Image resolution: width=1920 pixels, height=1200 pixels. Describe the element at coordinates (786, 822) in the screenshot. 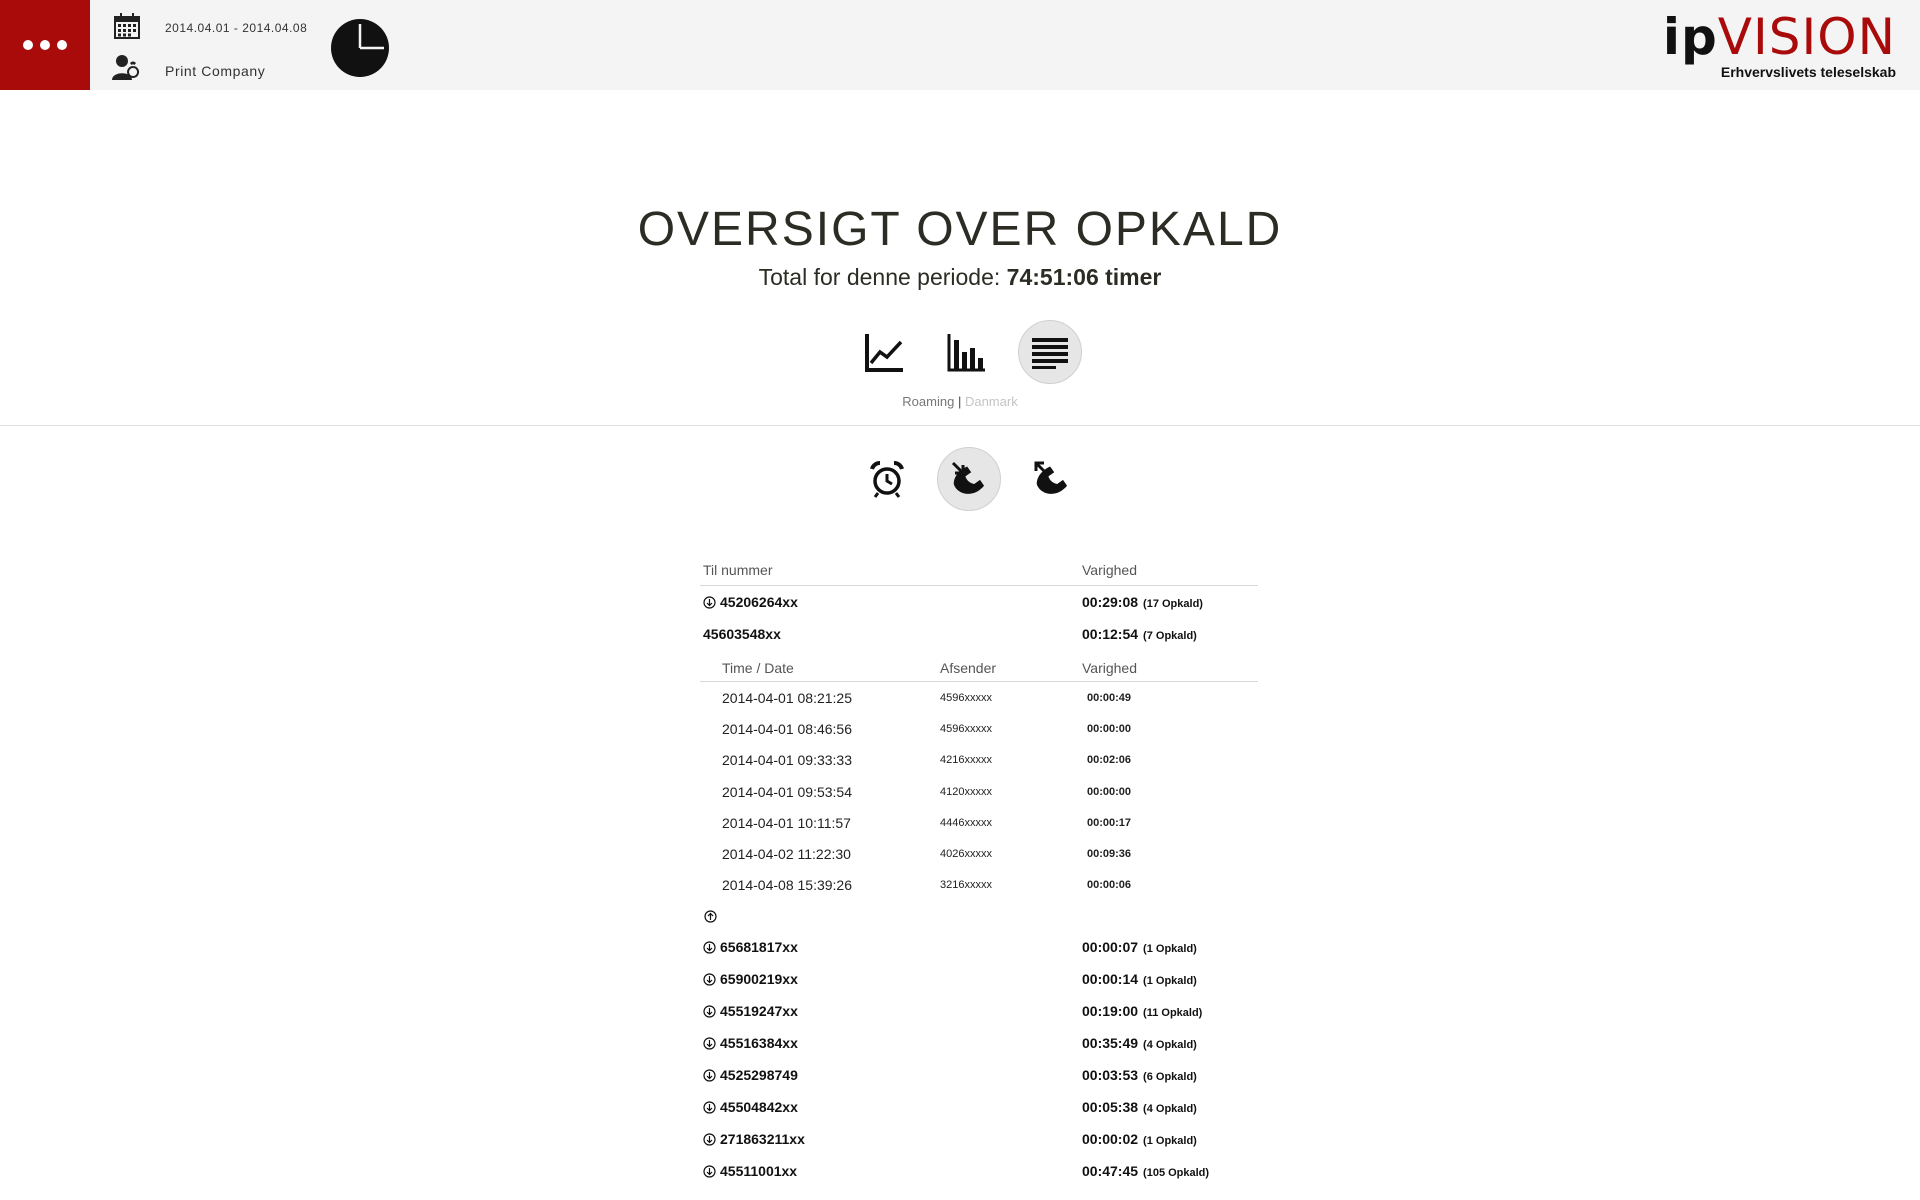

I see `detail-time: 2014-04-01 10:11:57` at that location.